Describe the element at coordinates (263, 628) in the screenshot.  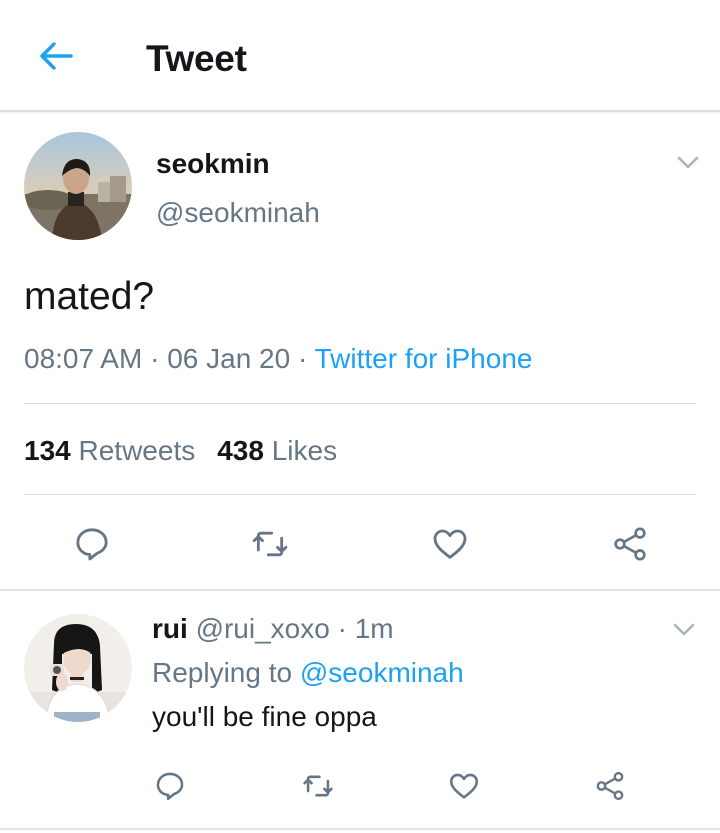
I see `reply-handle: @rui_xoxo` at that location.